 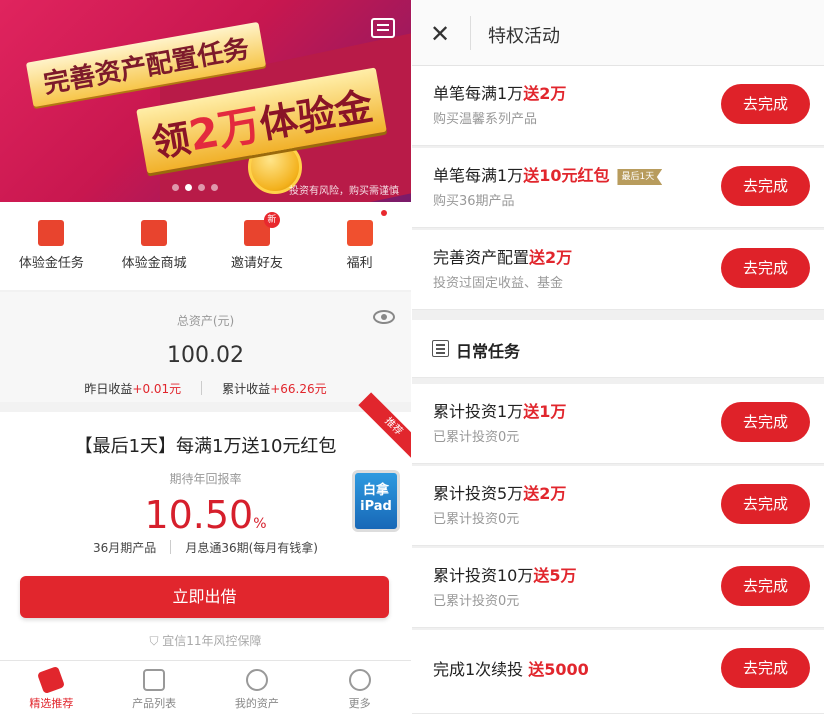 What do you see at coordinates (618, 188) in the screenshot?
I see `task-row: 单笔每满1万送10元红包 最后1天 购买36期产品 去完成` at bounding box center [618, 188].